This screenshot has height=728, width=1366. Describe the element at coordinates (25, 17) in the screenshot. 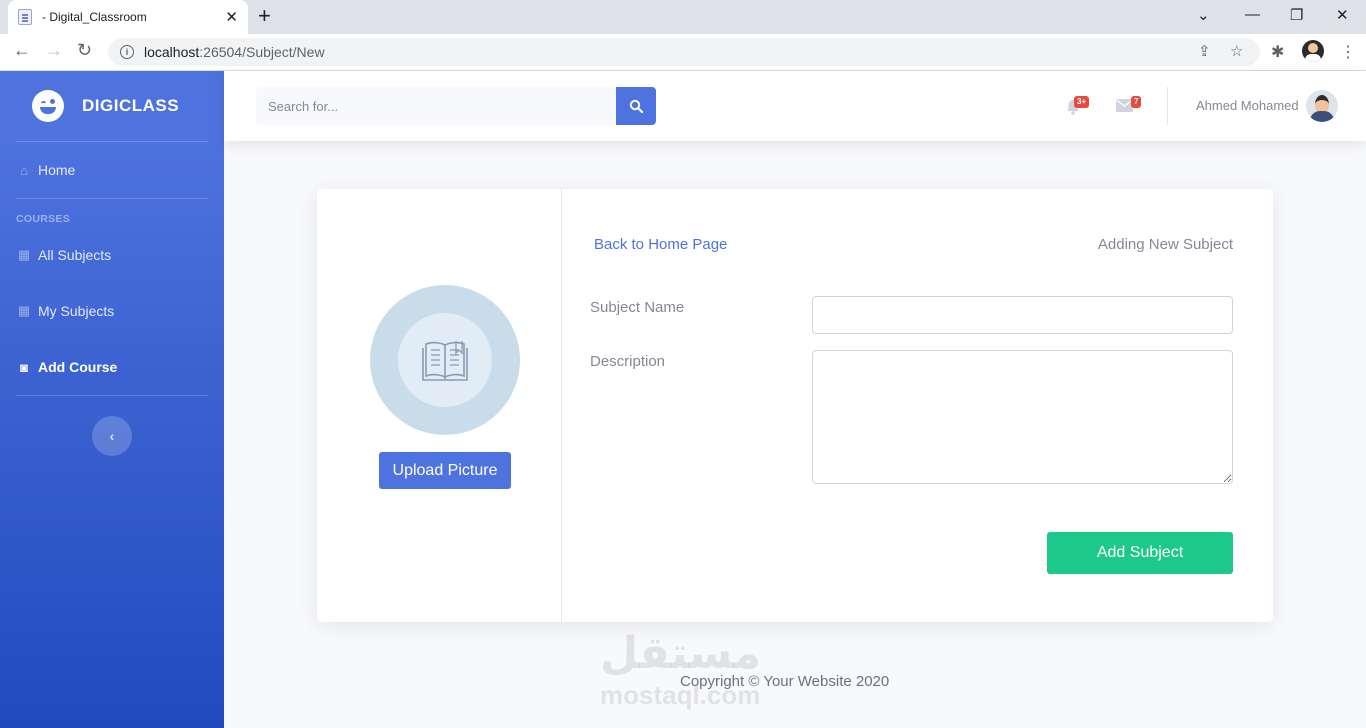

I see `page-favicon-icon` at that location.